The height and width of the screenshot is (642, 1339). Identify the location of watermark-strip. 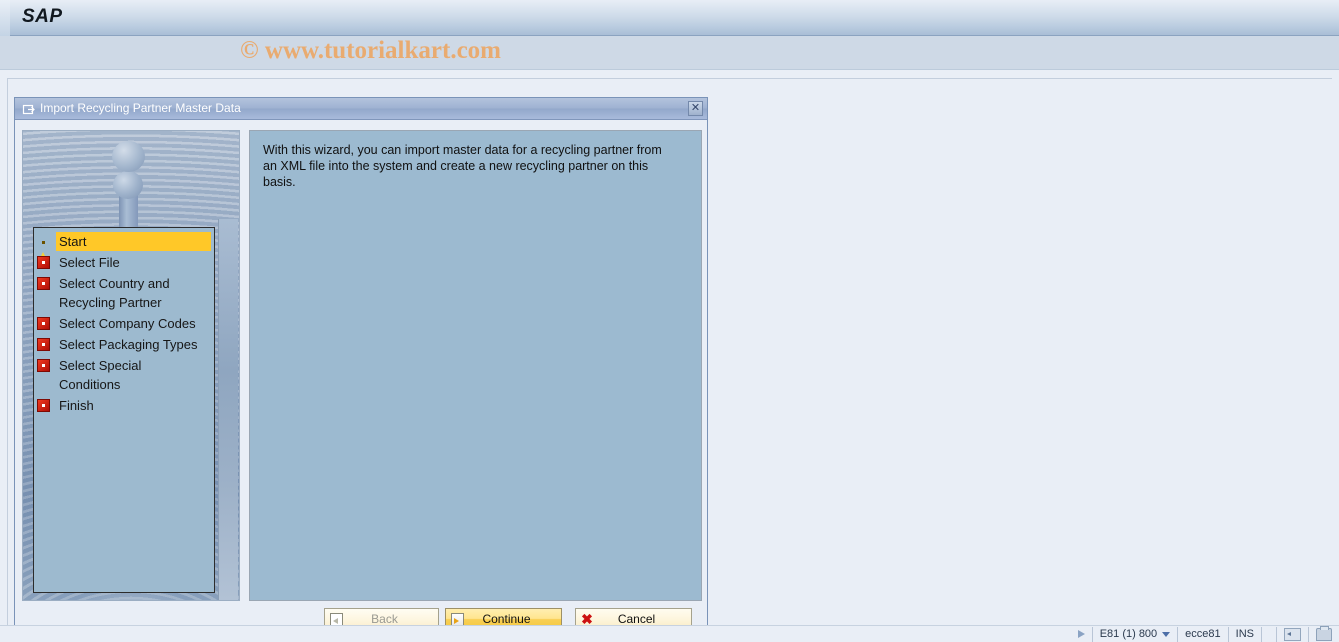
(669, 53).